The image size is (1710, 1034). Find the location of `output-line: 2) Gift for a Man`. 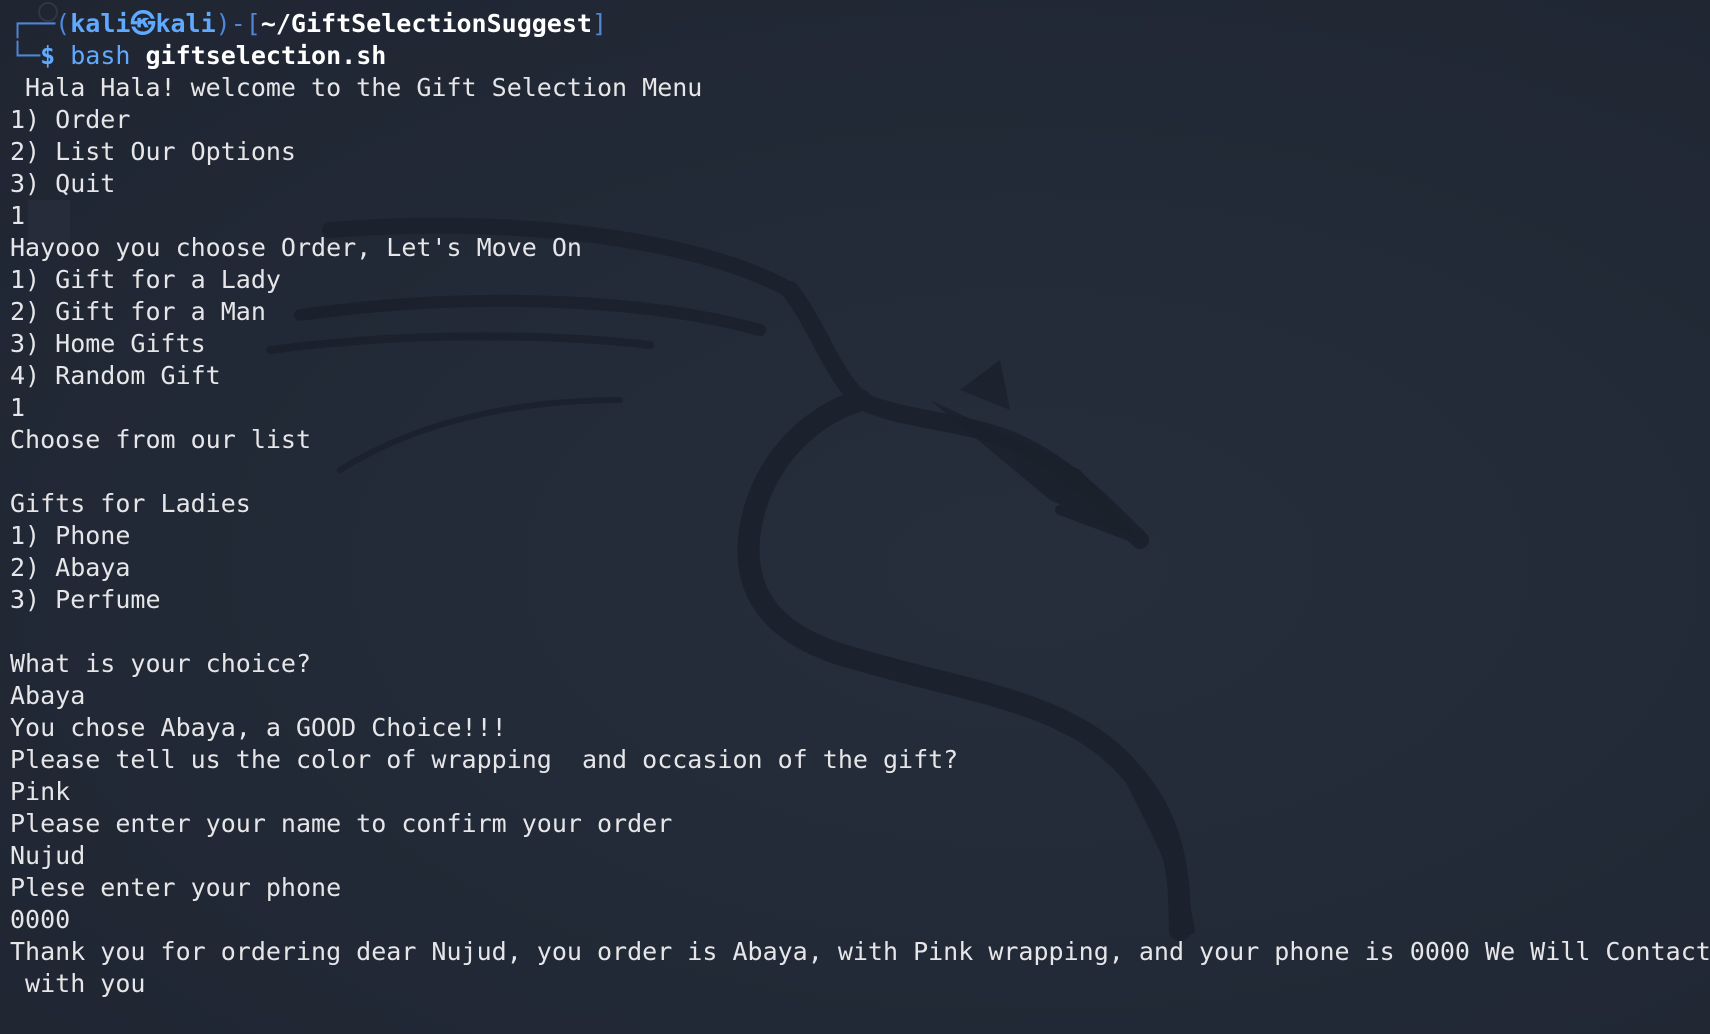

output-line: 2) Gift for a Man is located at coordinates (138, 311).